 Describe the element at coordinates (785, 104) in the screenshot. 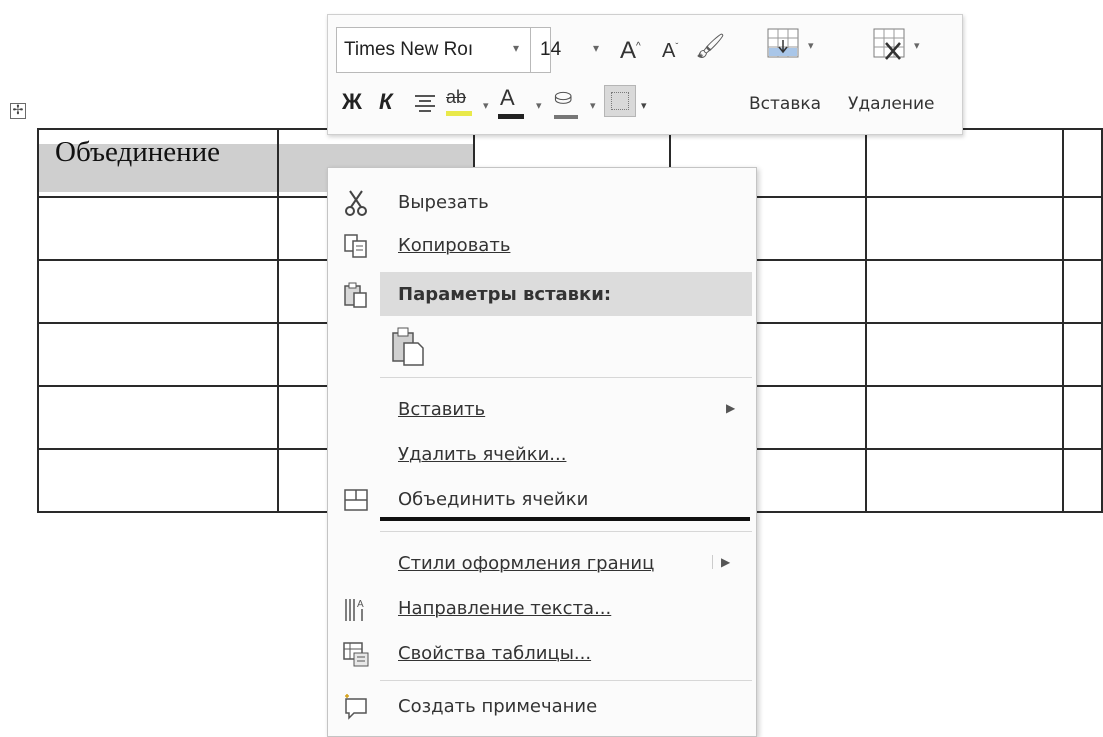

I see `insert-button: Вставка` at that location.